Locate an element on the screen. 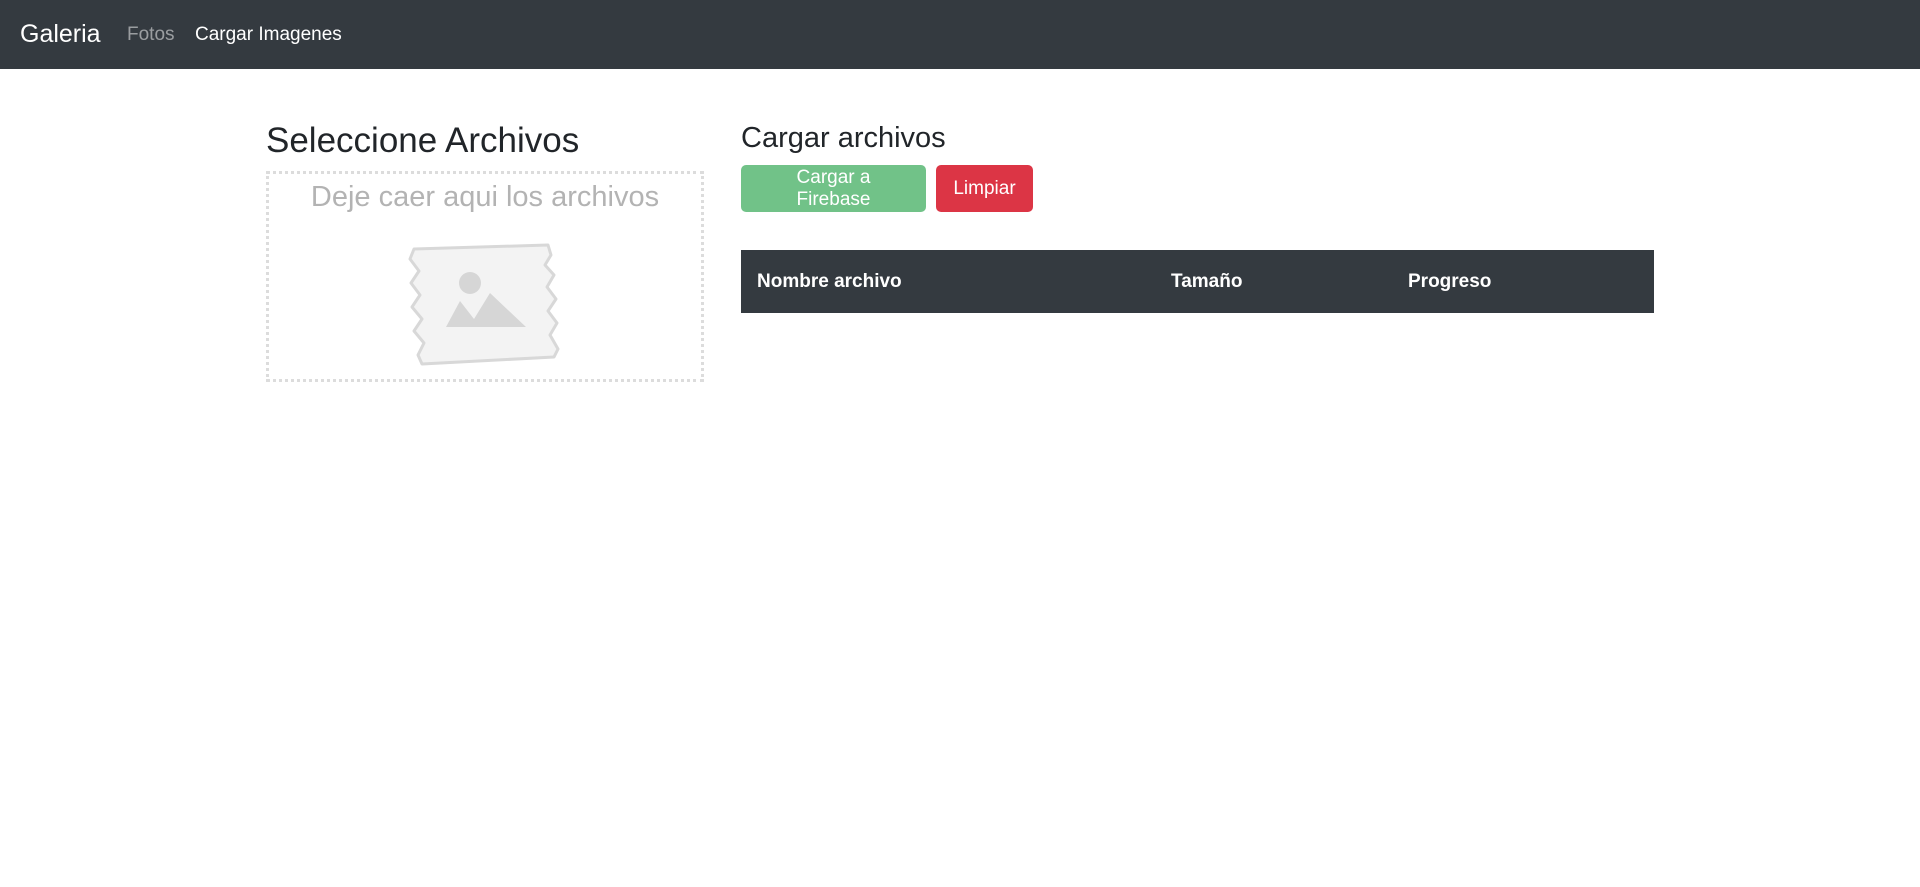  files-table-header-row: Nombre archivo Tamaño Progreso is located at coordinates (1197, 281).